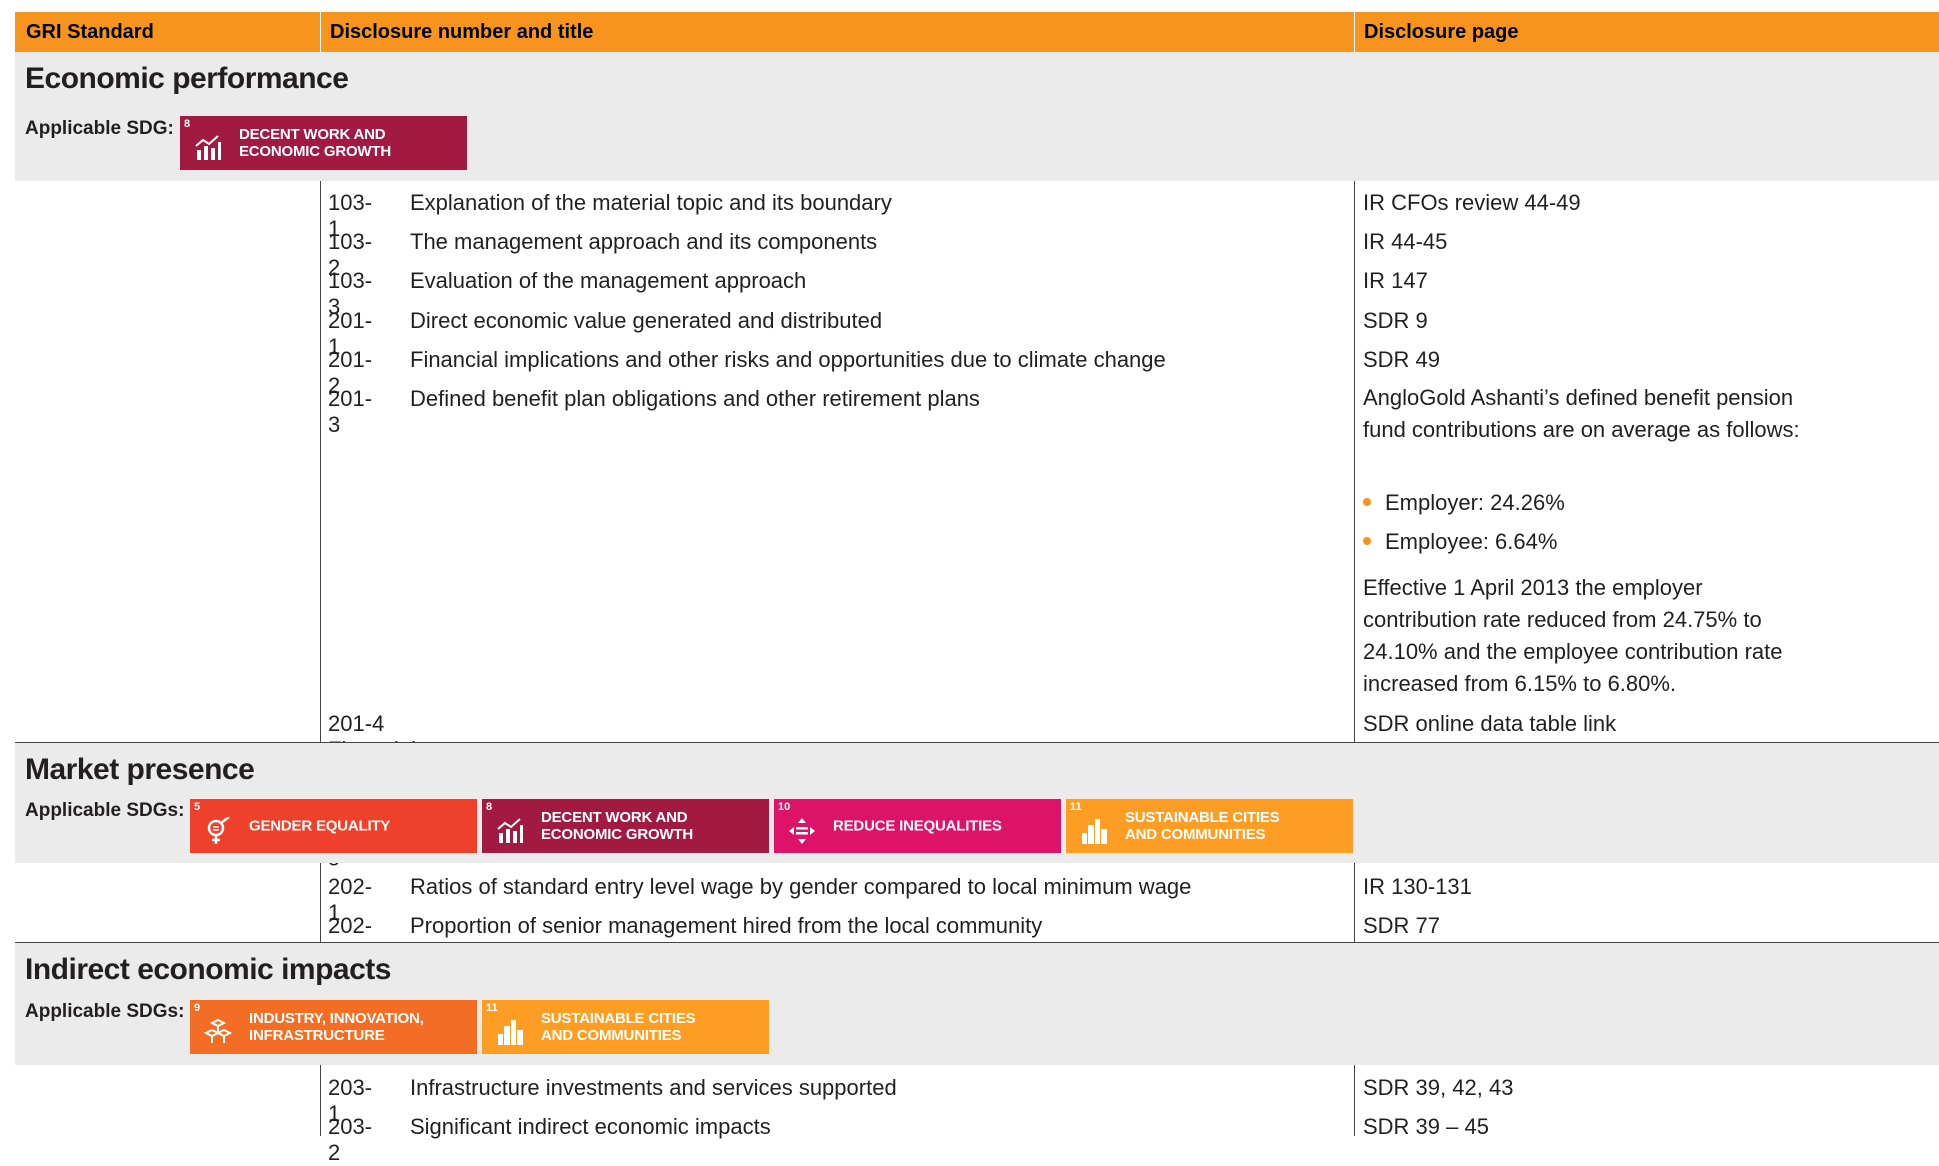 The height and width of the screenshot is (1166, 1939). I want to click on disclosure-title: Significant indirect economic impacts, so click(590, 1126).